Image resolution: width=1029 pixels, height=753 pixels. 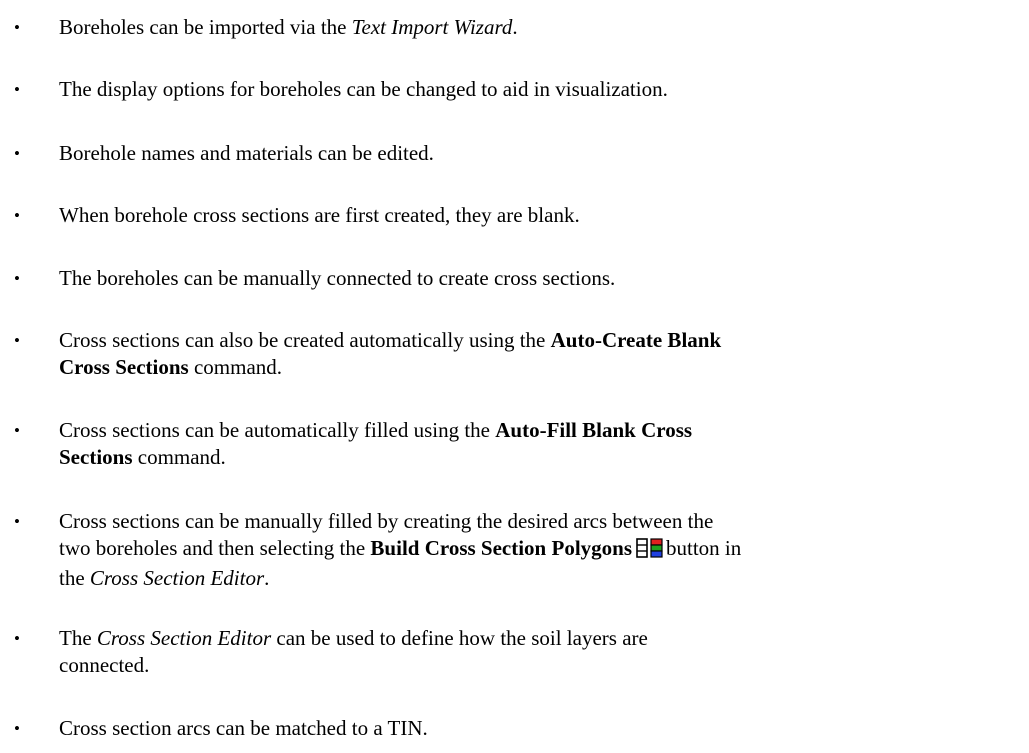 What do you see at coordinates (501, 548) in the screenshot?
I see `bold-text: Build Cross Section Polygons` at bounding box center [501, 548].